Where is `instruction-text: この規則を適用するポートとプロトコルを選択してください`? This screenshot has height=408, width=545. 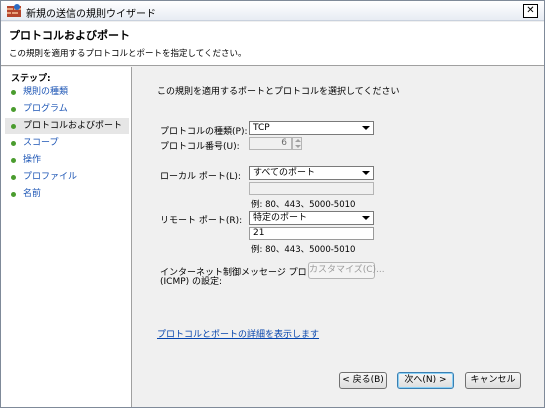 instruction-text: この規則を適用するポートとプロトコルを選択してください is located at coordinates (278, 92).